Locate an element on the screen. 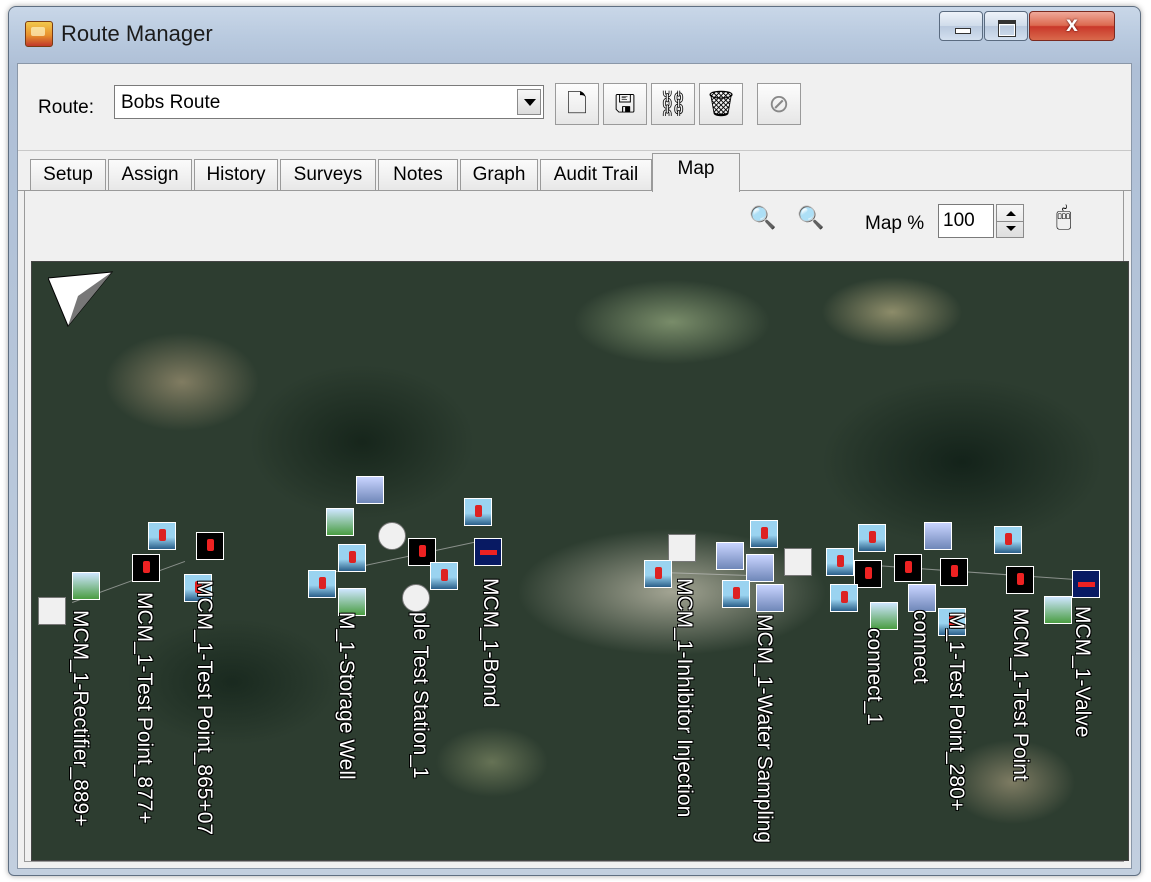 Image resolution: width=1151 pixels, height=882 pixels. map-label-test-point: MCM_1-Test Point_865+07 is located at coordinates (204, 708).